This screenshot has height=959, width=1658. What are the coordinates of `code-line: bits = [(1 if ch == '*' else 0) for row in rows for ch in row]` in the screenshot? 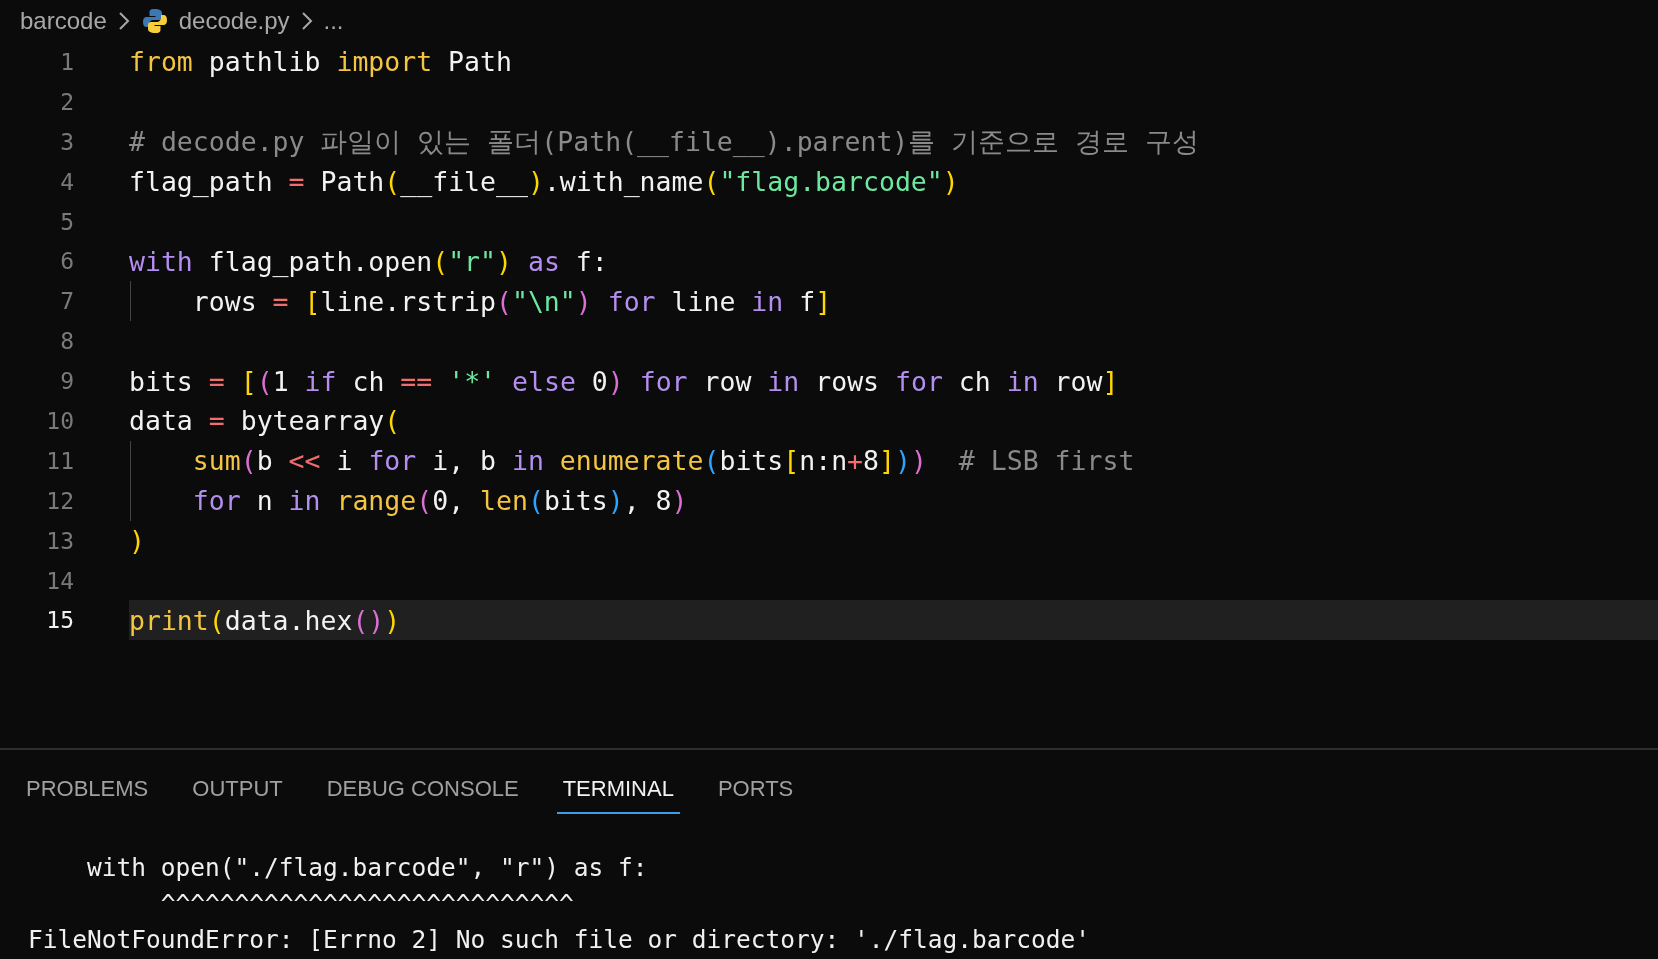 It's located at (624, 381).